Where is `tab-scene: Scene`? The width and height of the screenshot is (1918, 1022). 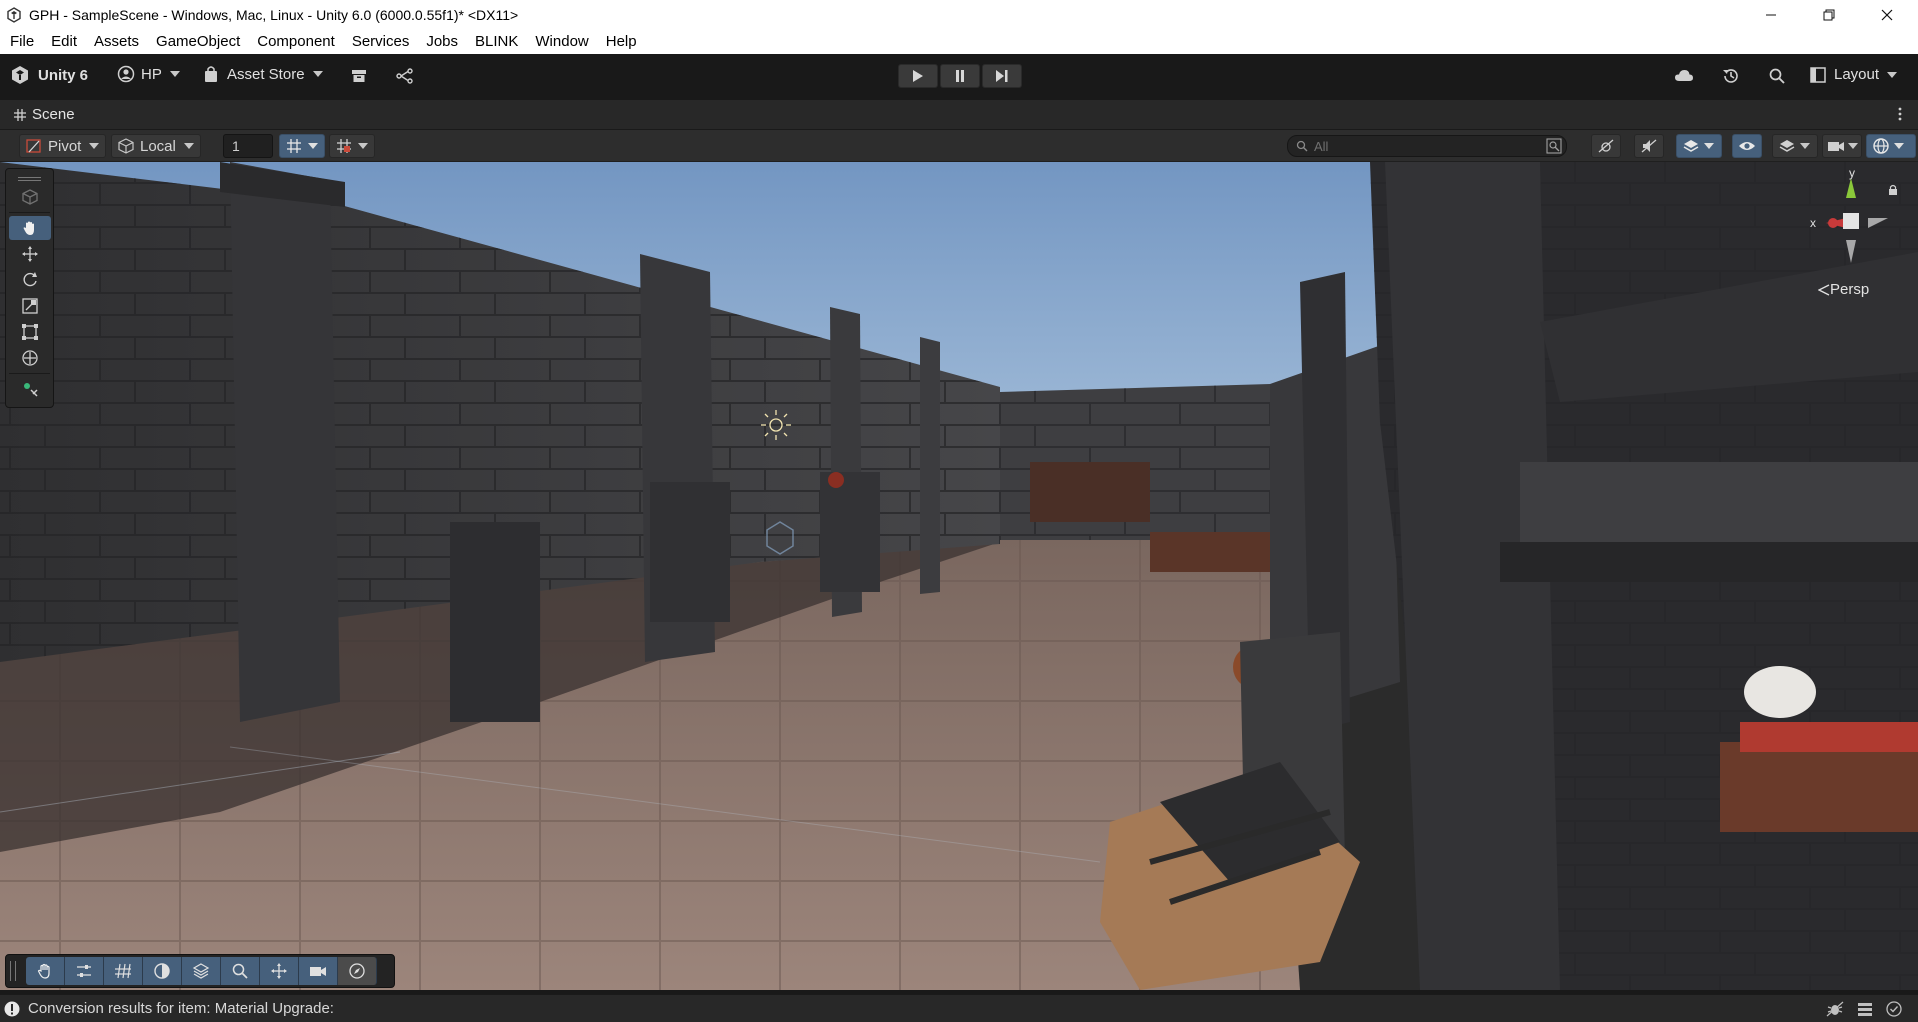 tab-scene: Scene is located at coordinates (44, 114).